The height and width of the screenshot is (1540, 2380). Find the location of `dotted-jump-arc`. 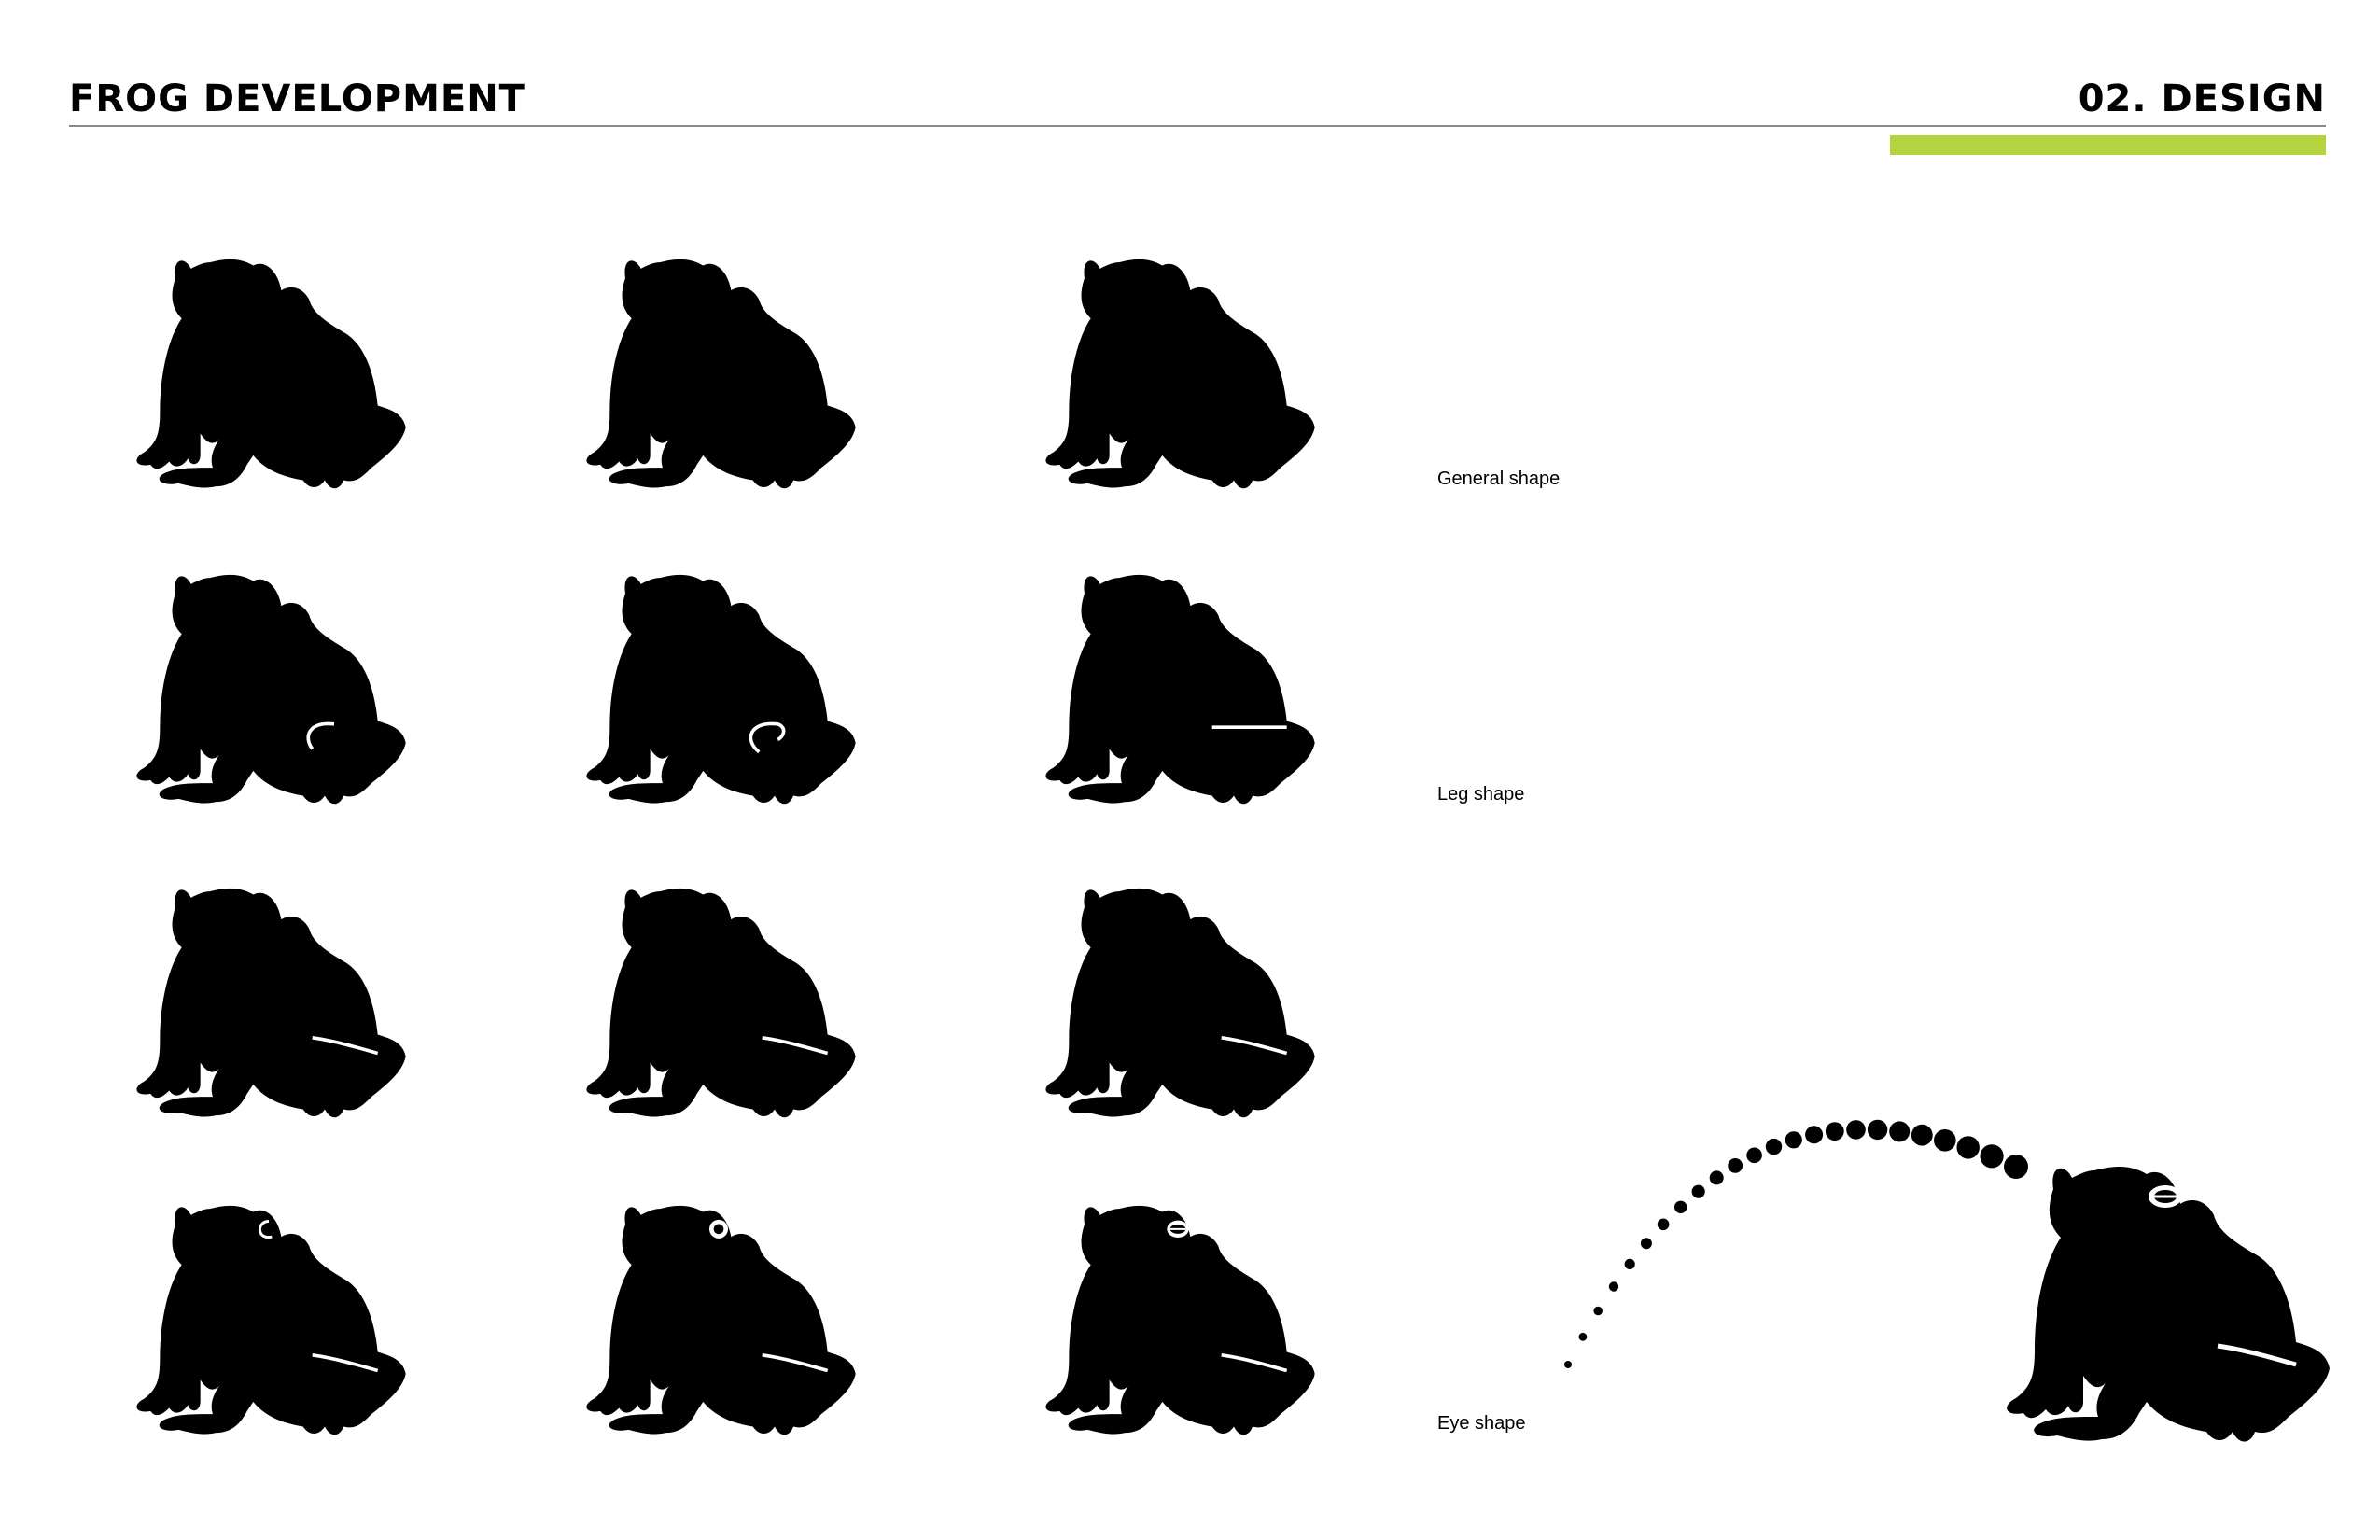

dotted-jump-arc is located at coordinates (1796, 1243).